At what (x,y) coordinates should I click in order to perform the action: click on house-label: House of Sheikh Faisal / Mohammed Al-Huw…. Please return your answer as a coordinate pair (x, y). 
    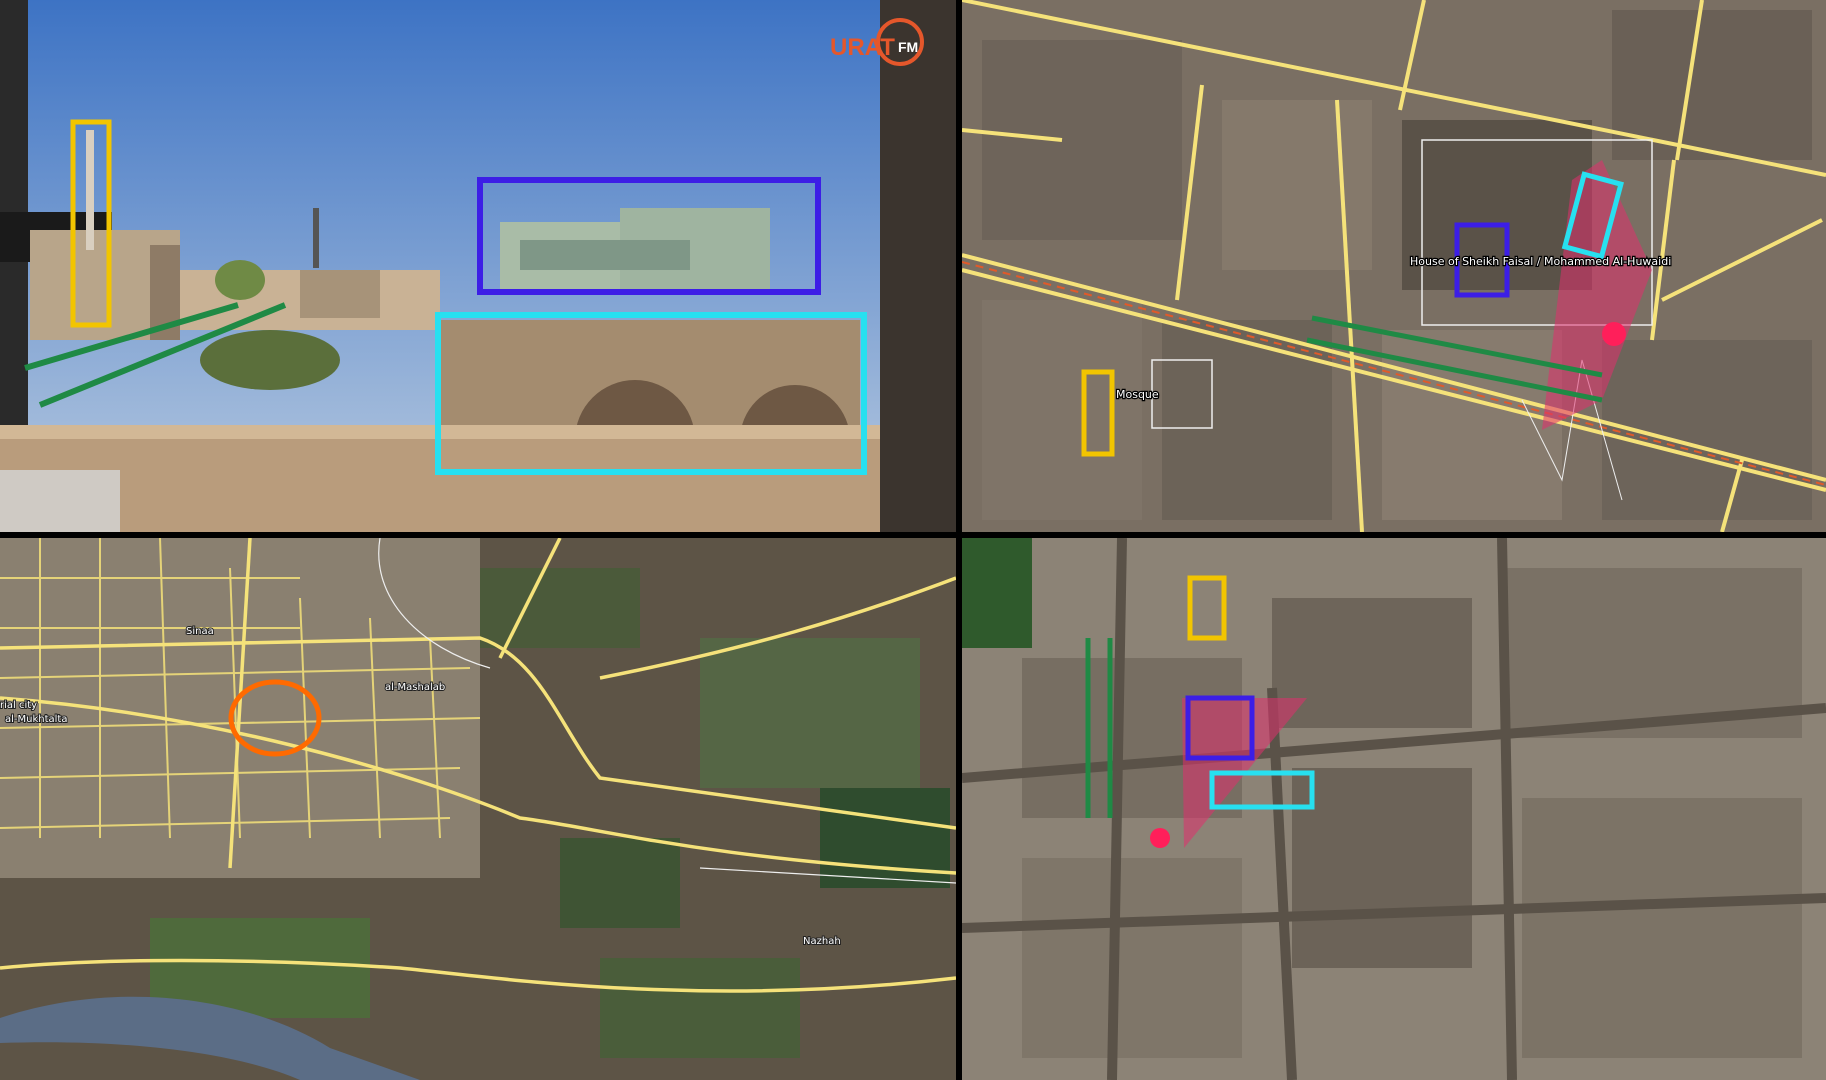
    Looking at the image, I should click on (1540, 261).